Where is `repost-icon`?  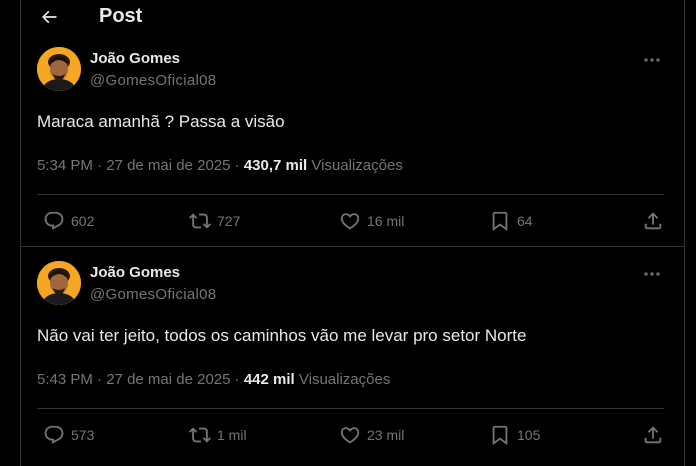
repost-icon is located at coordinates (200, 435).